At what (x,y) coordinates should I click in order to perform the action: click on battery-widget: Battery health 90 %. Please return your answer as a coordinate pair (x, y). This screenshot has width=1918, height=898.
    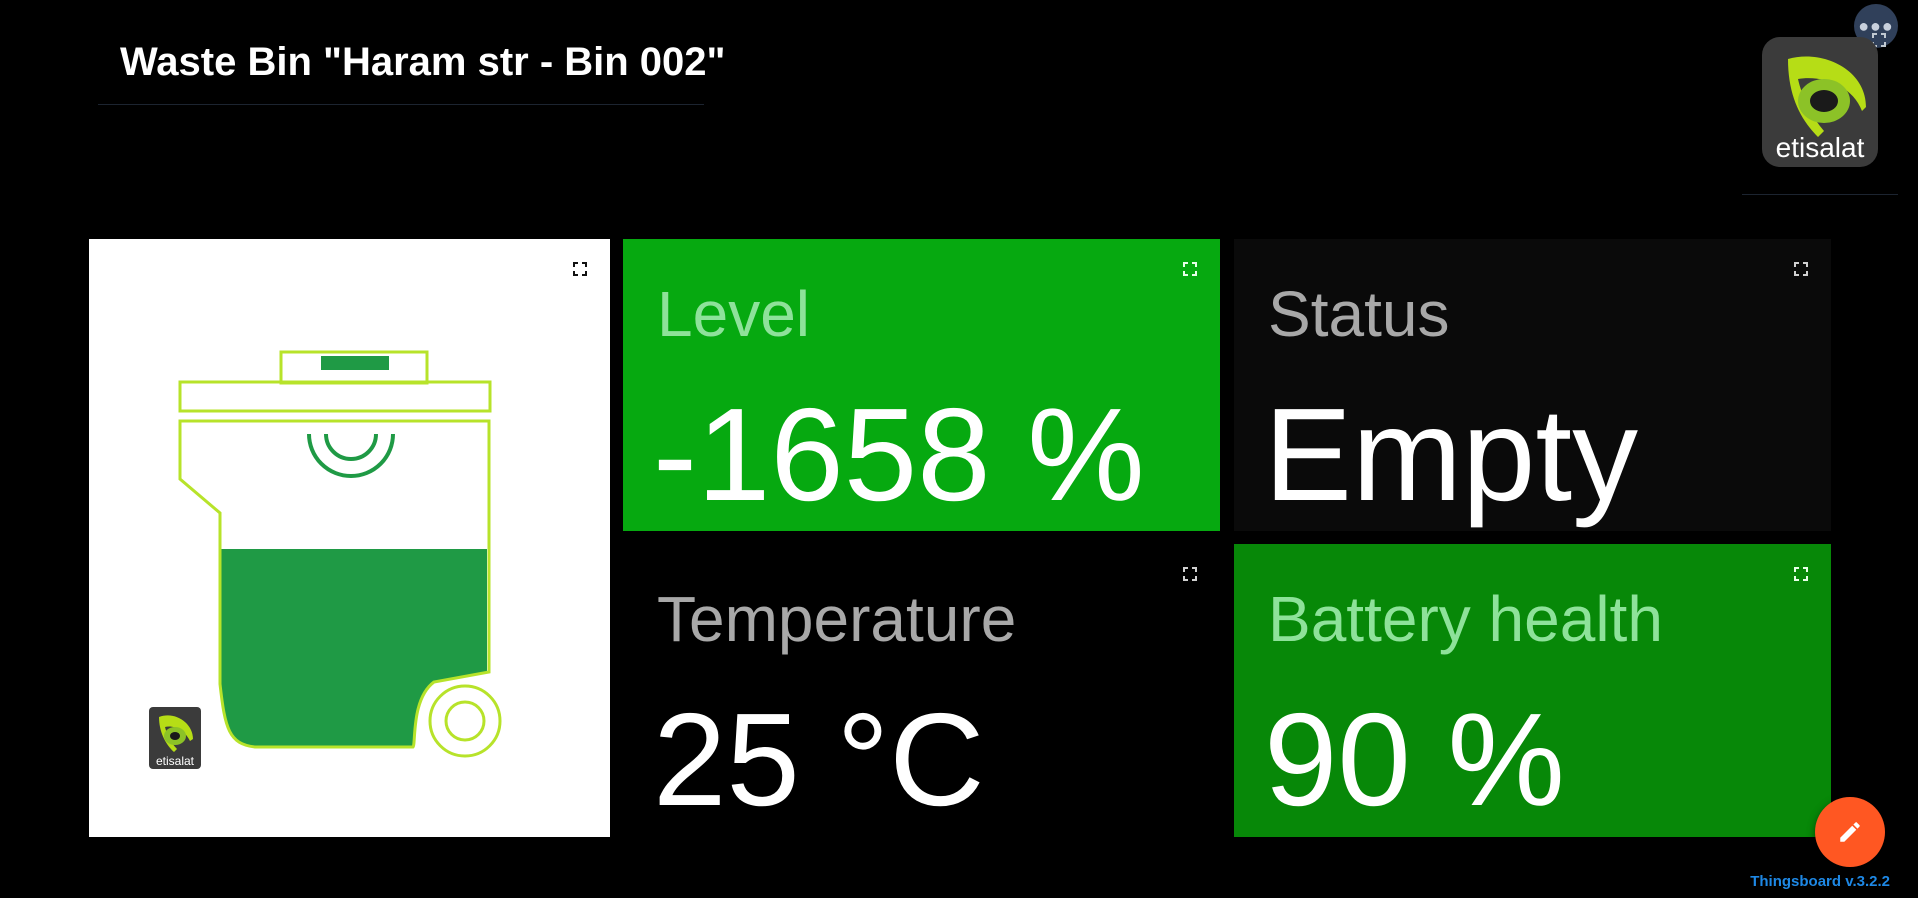
    Looking at the image, I should click on (1532, 690).